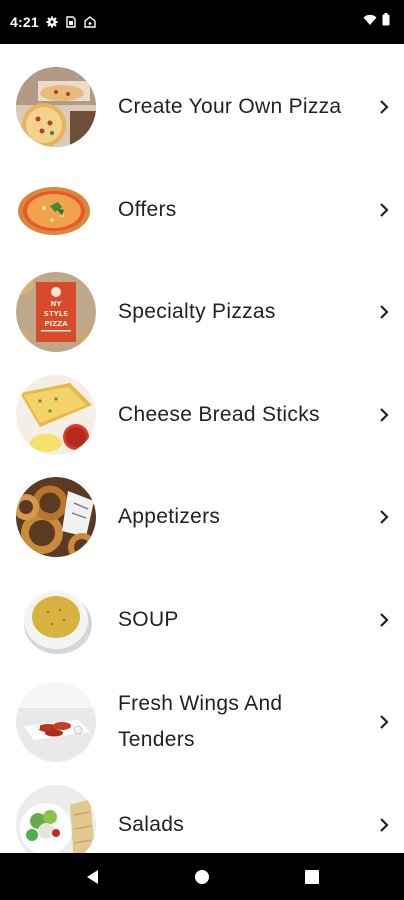 This screenshot has height=900, width=404. I want to click on status-left: 4:21, so click(53, 22).